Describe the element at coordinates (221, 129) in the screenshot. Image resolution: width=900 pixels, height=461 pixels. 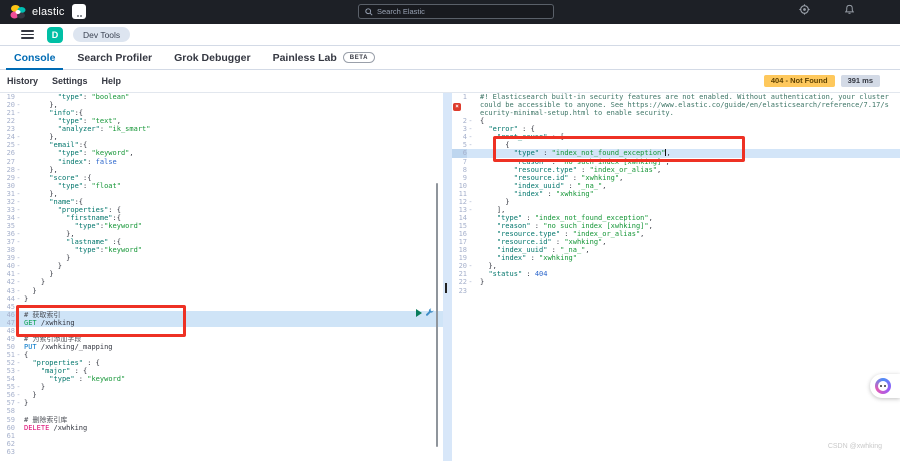
I see `request-code-line: 23 "analyzer": "ik_smart"` at that location.